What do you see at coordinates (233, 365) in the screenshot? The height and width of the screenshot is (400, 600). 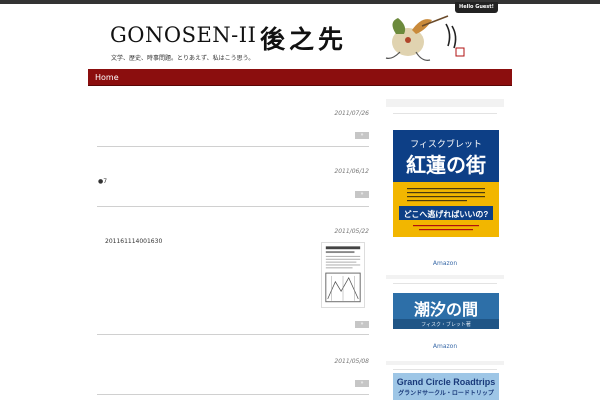 I see `post-entry: 2011/05/08 »` at bounding box center [233, 365].